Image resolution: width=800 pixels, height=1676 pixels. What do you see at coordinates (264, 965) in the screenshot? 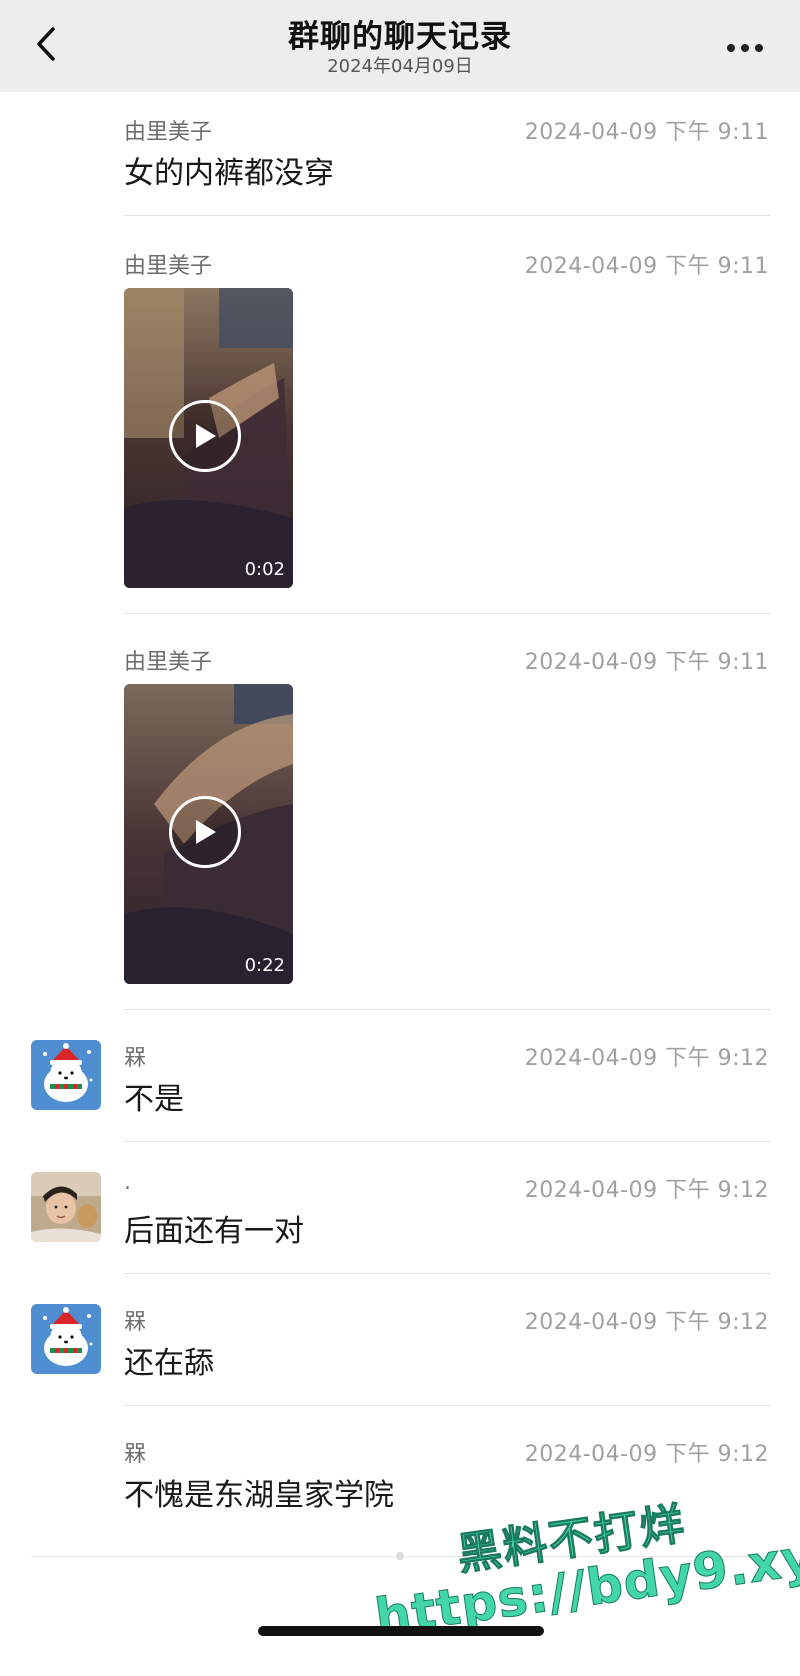
I see `video-duration: 0:22` at bounding box center [264, 965].